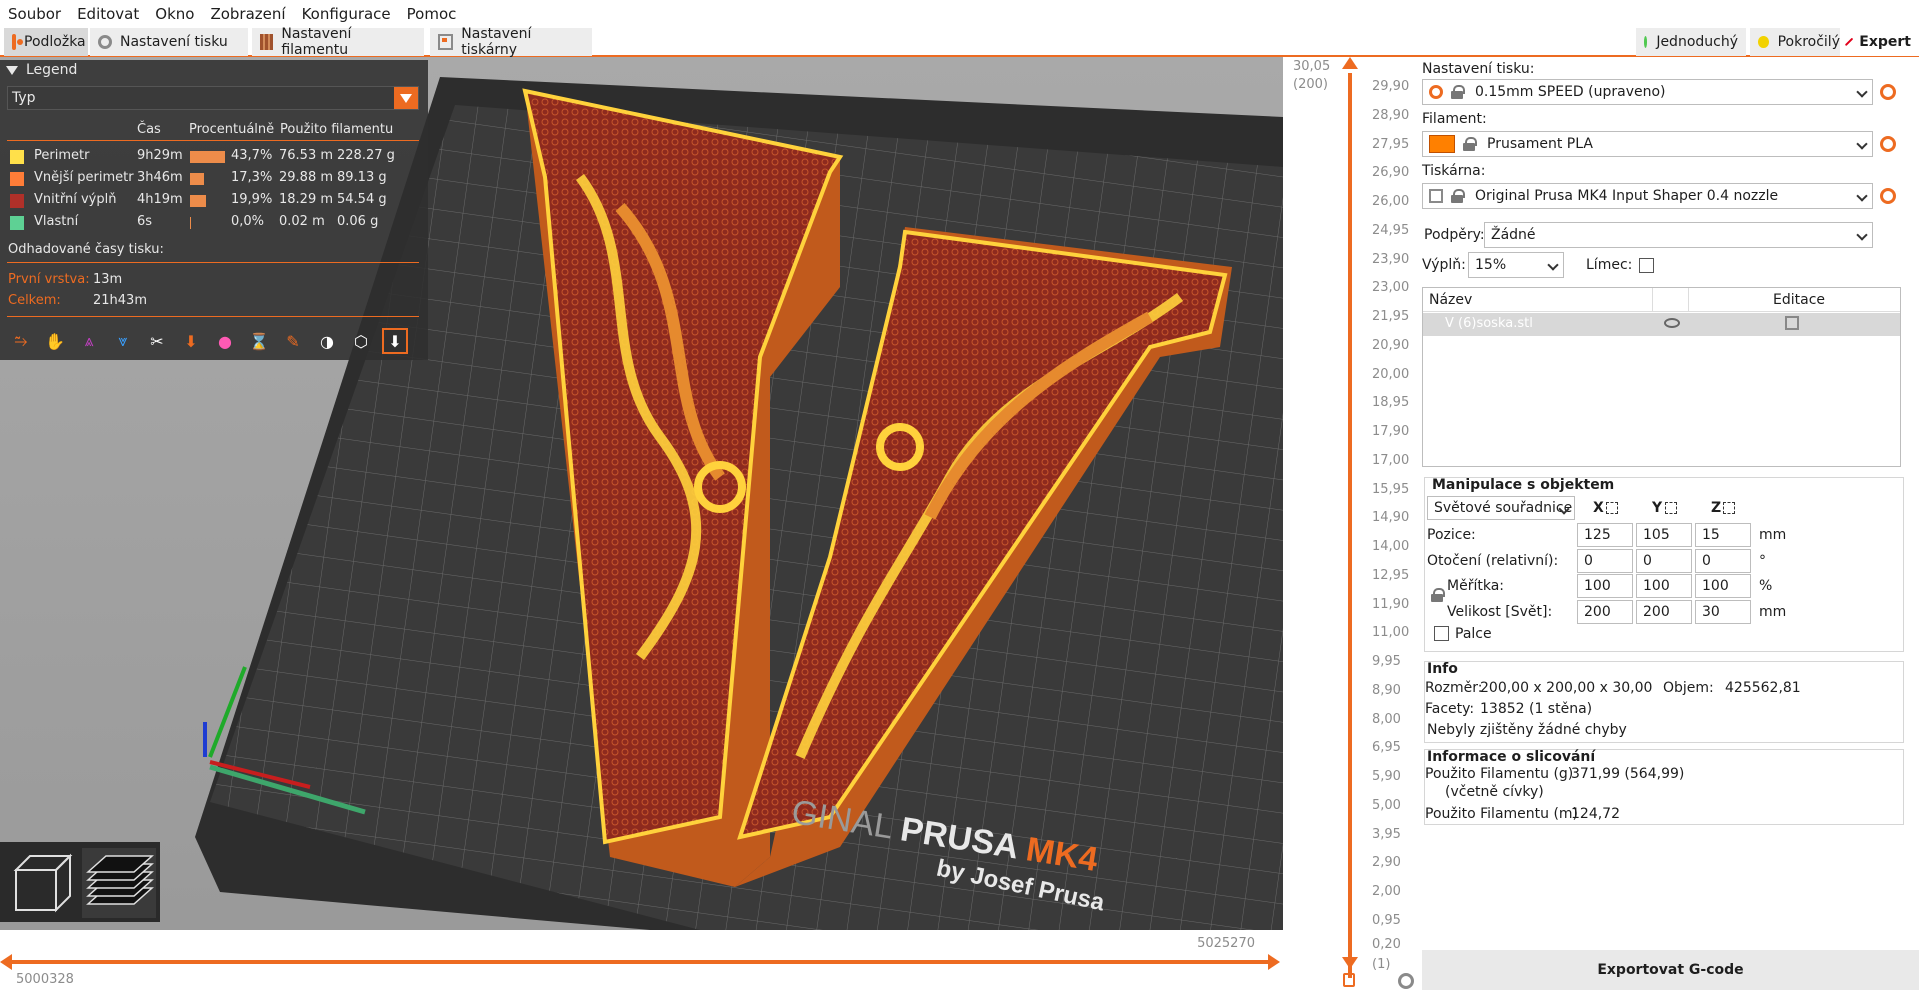  Describe the element at coordinates (1671, 508) in the screenshot. I see `drop-to-bed-y-icon` at that location.